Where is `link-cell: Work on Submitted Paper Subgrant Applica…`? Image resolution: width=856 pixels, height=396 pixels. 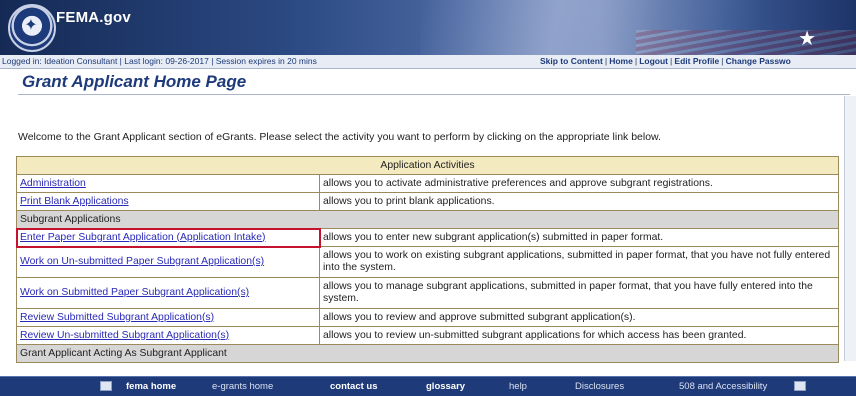 link-cell: Work on Submitted Paper Subgrant Applica… is located at coordinates (168, 293).